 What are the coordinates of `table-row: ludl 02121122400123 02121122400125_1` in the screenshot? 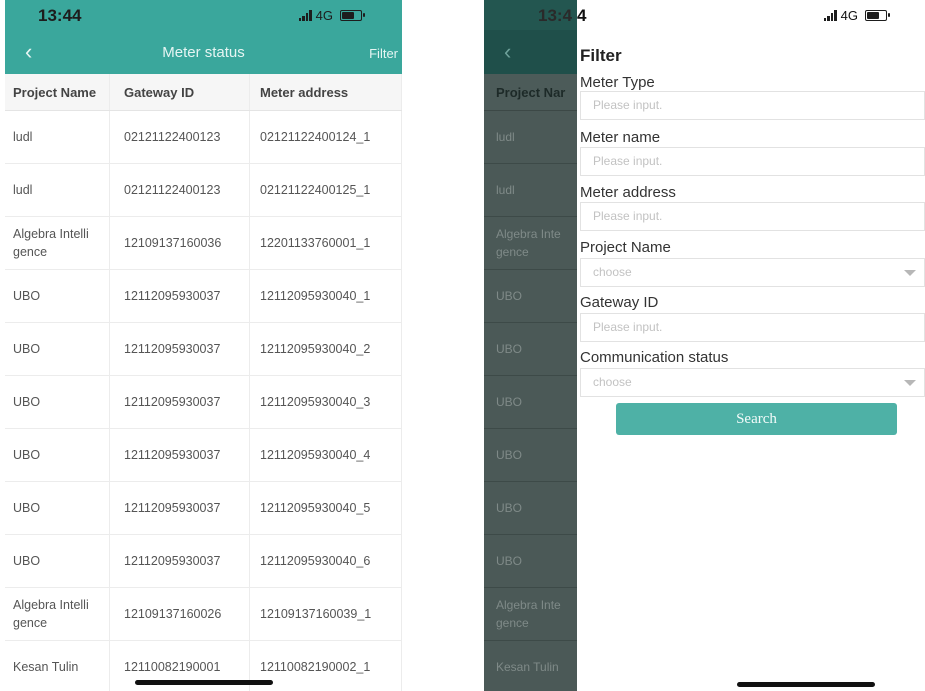 It's located at (203, 190).